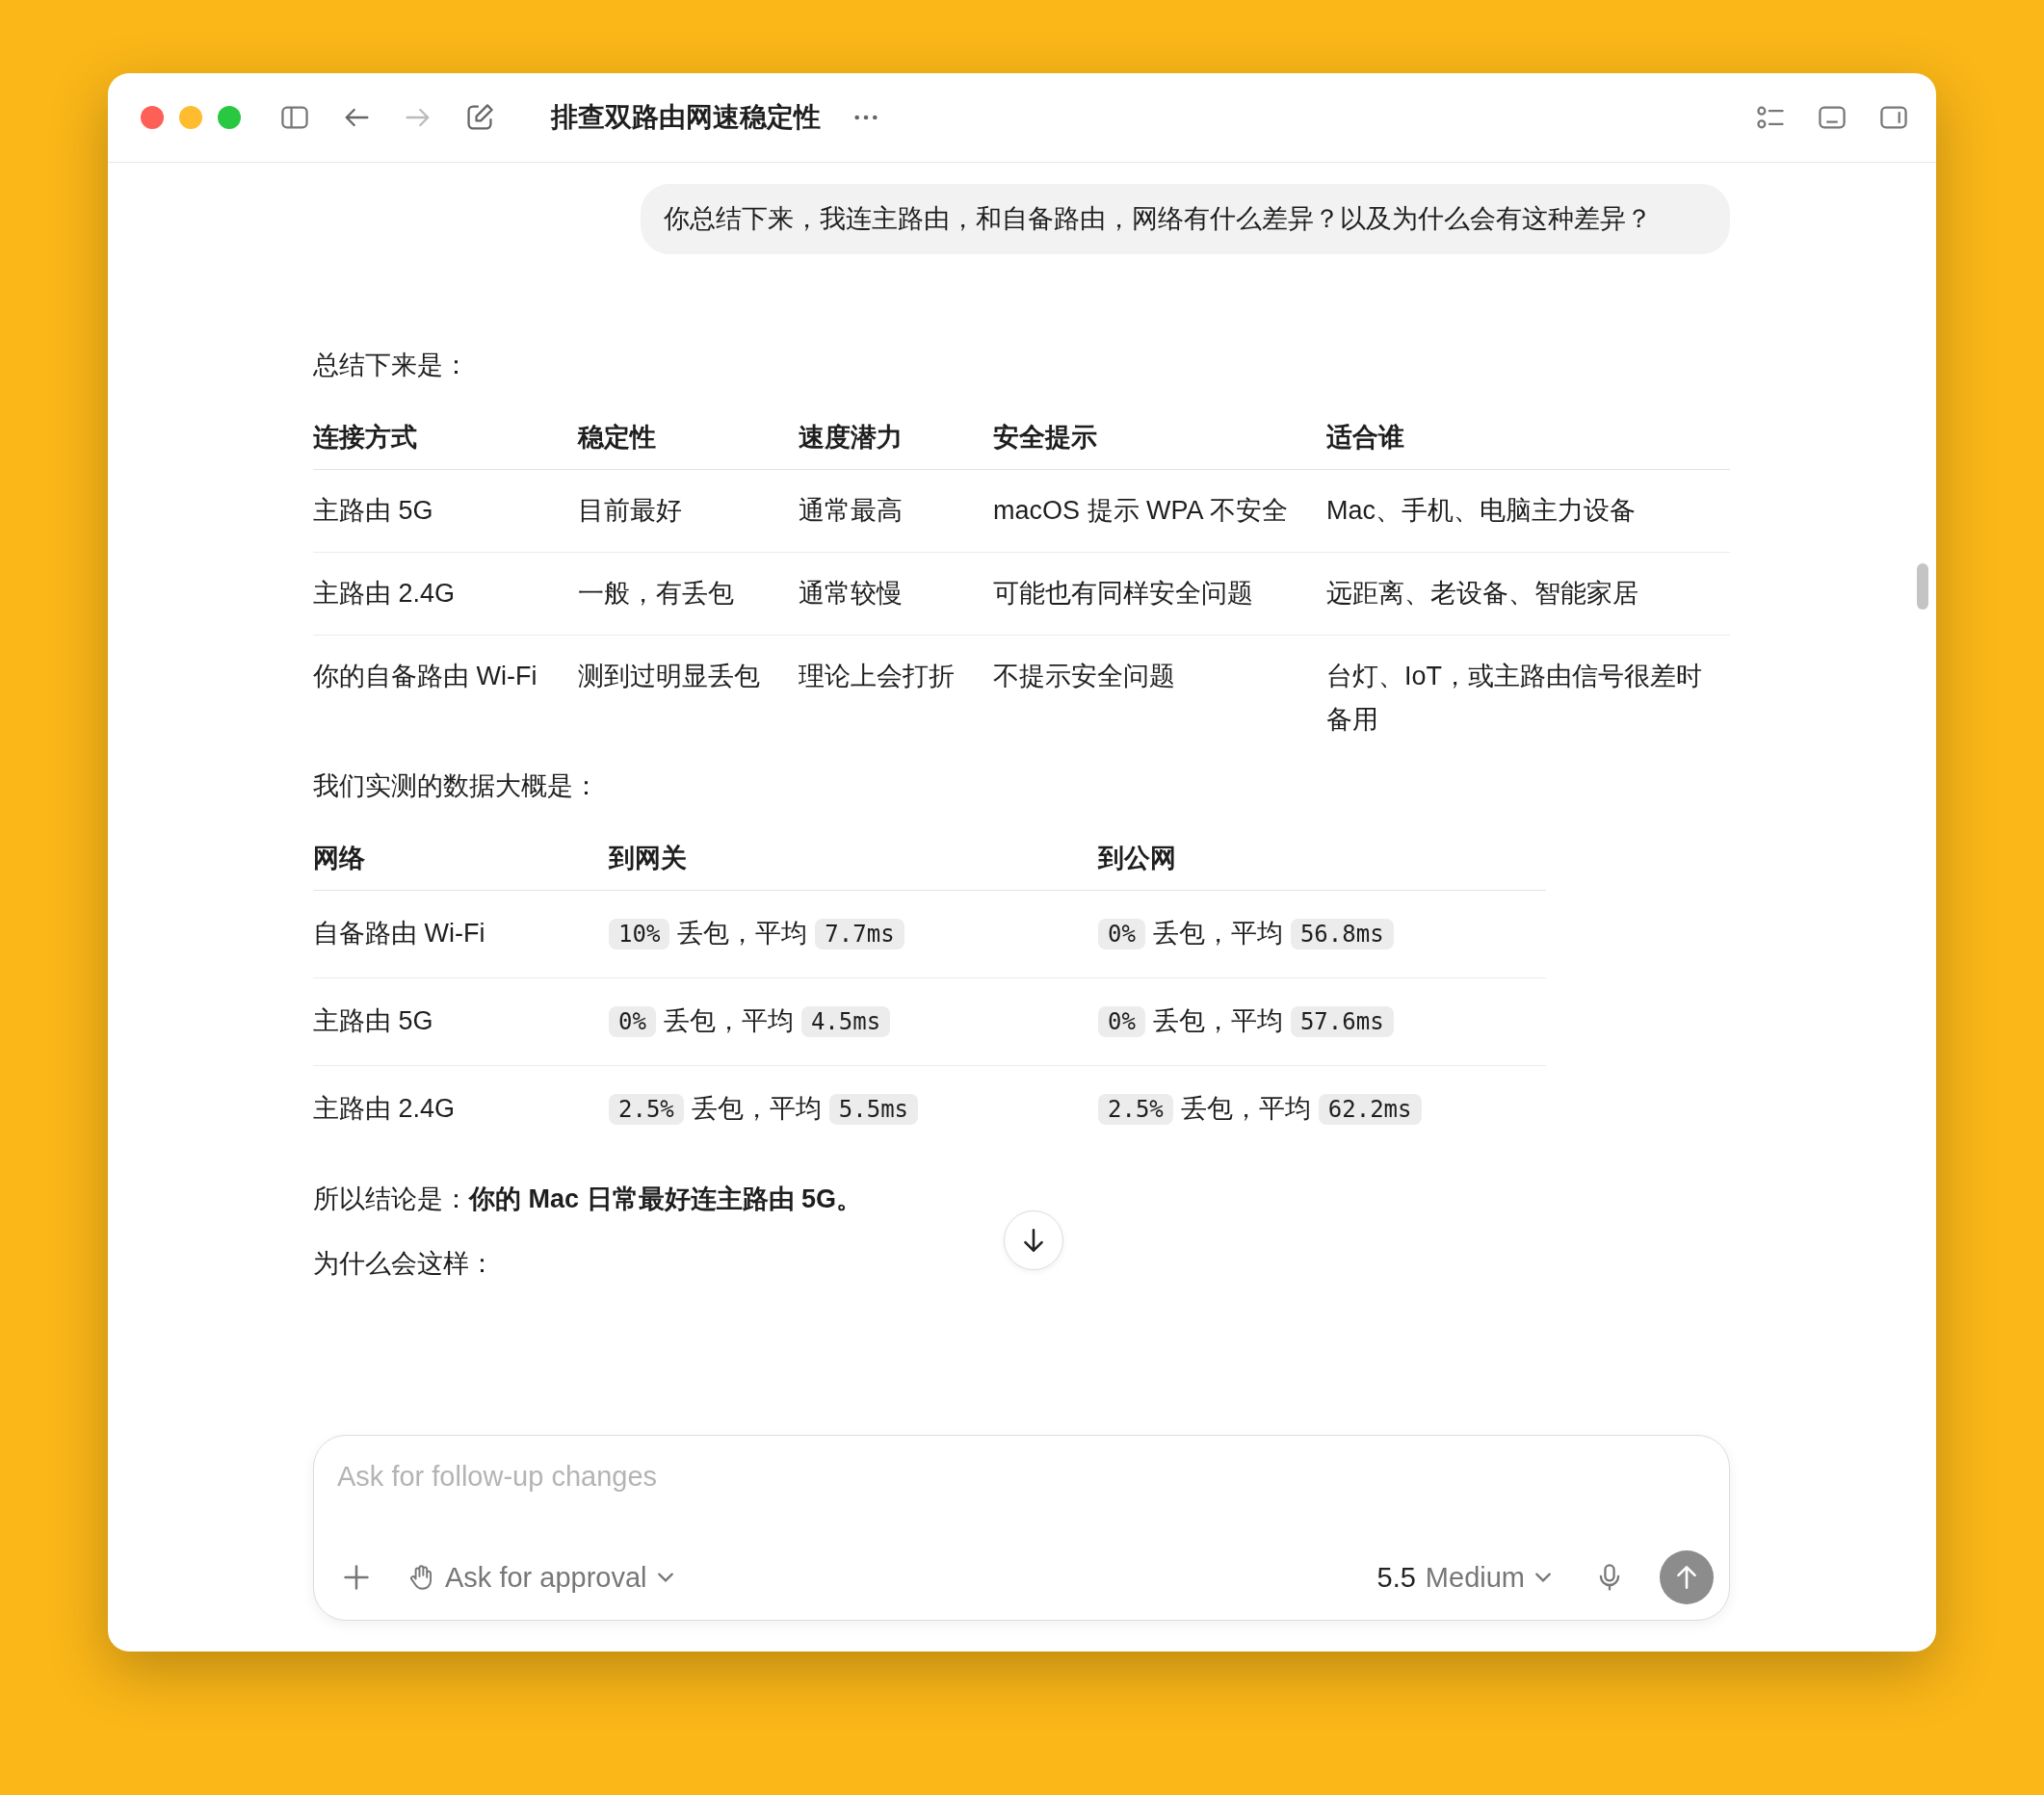 This screenshot has width=2044, height=1795. I want to click on column-header: 到公网, so click(1322, 859).